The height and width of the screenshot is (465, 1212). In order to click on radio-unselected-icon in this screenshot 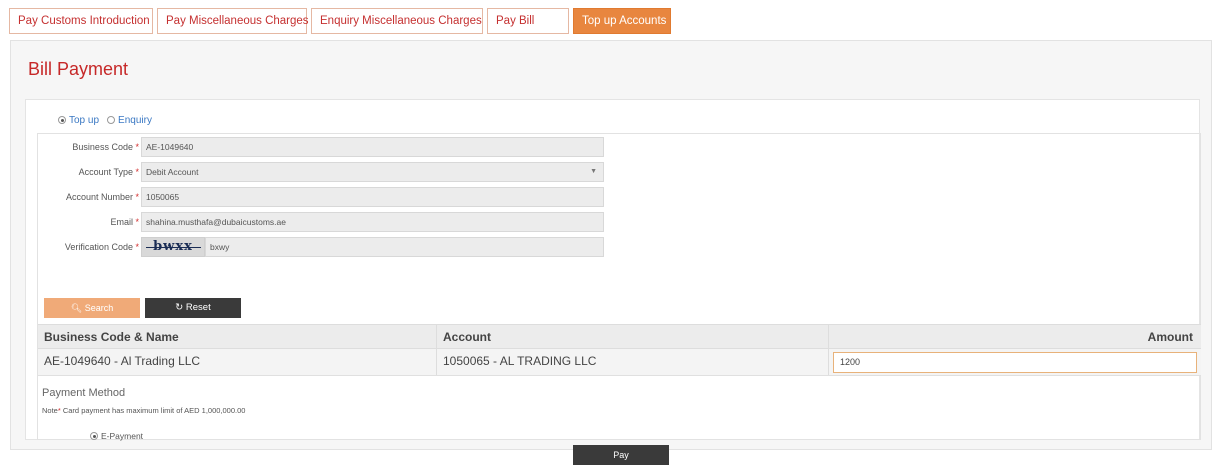, I will do `click(111, 120)`.